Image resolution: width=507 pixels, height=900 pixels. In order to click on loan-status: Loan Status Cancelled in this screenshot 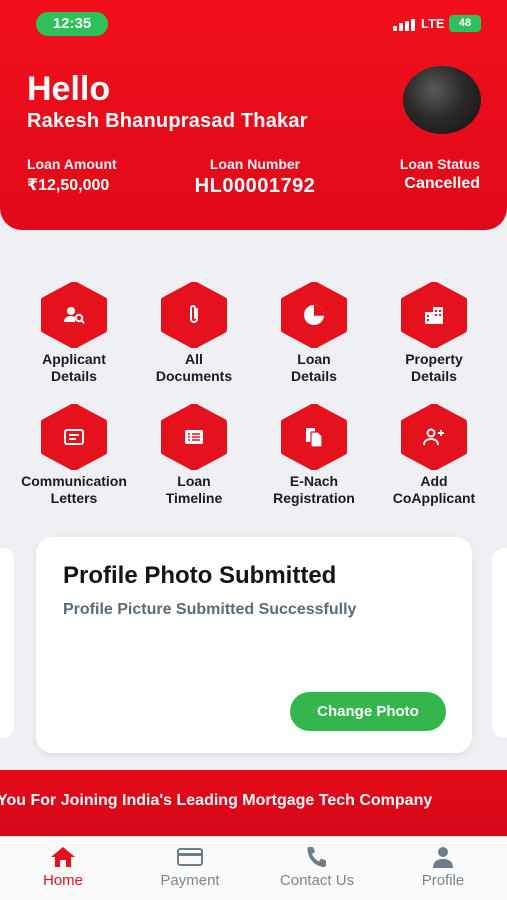, I will do `click(440, 174)`.